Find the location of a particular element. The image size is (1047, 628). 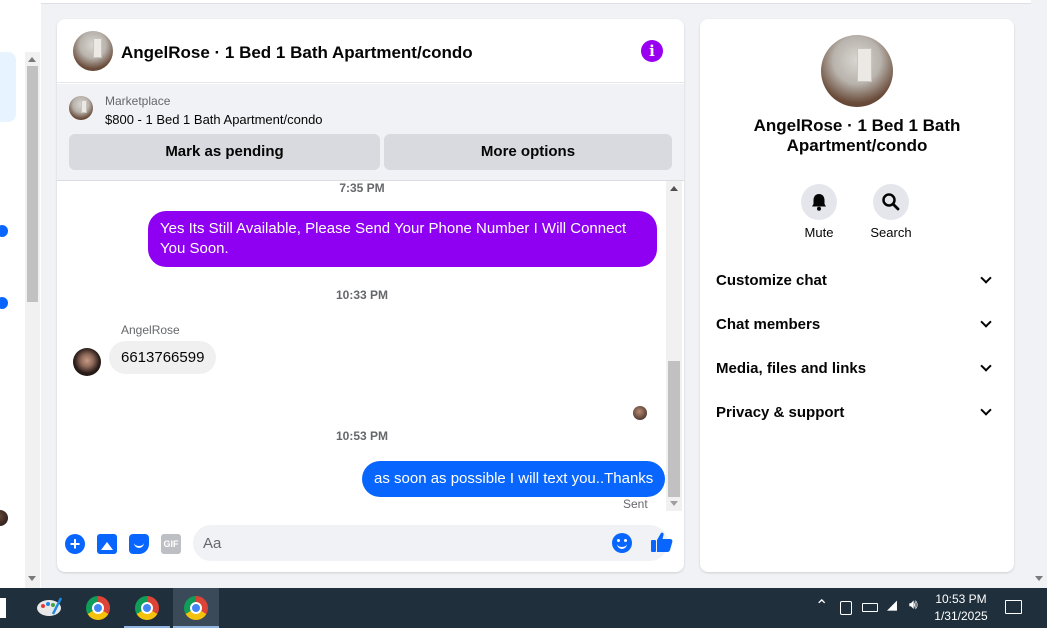

palette-icon is located at coordinates (50, 606).